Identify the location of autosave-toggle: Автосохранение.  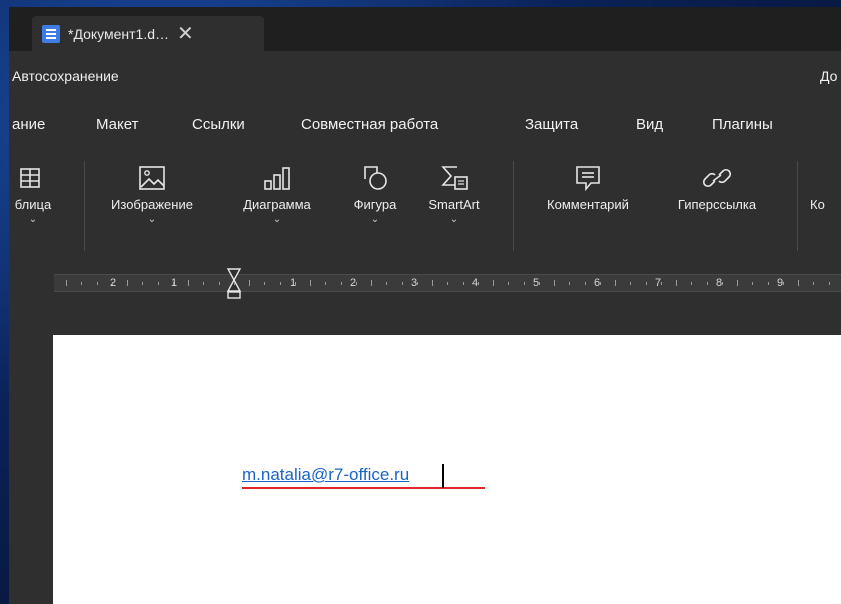
(65, 76).